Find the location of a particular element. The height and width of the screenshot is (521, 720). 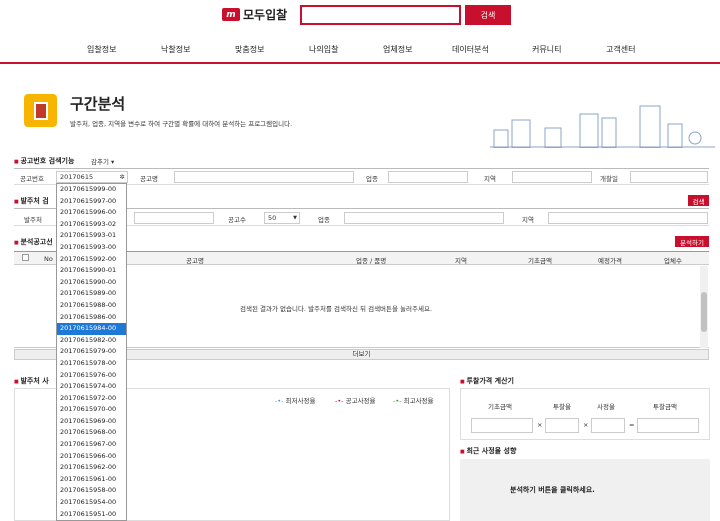

city-skyline-illustration is located at coordinates (602, 126).